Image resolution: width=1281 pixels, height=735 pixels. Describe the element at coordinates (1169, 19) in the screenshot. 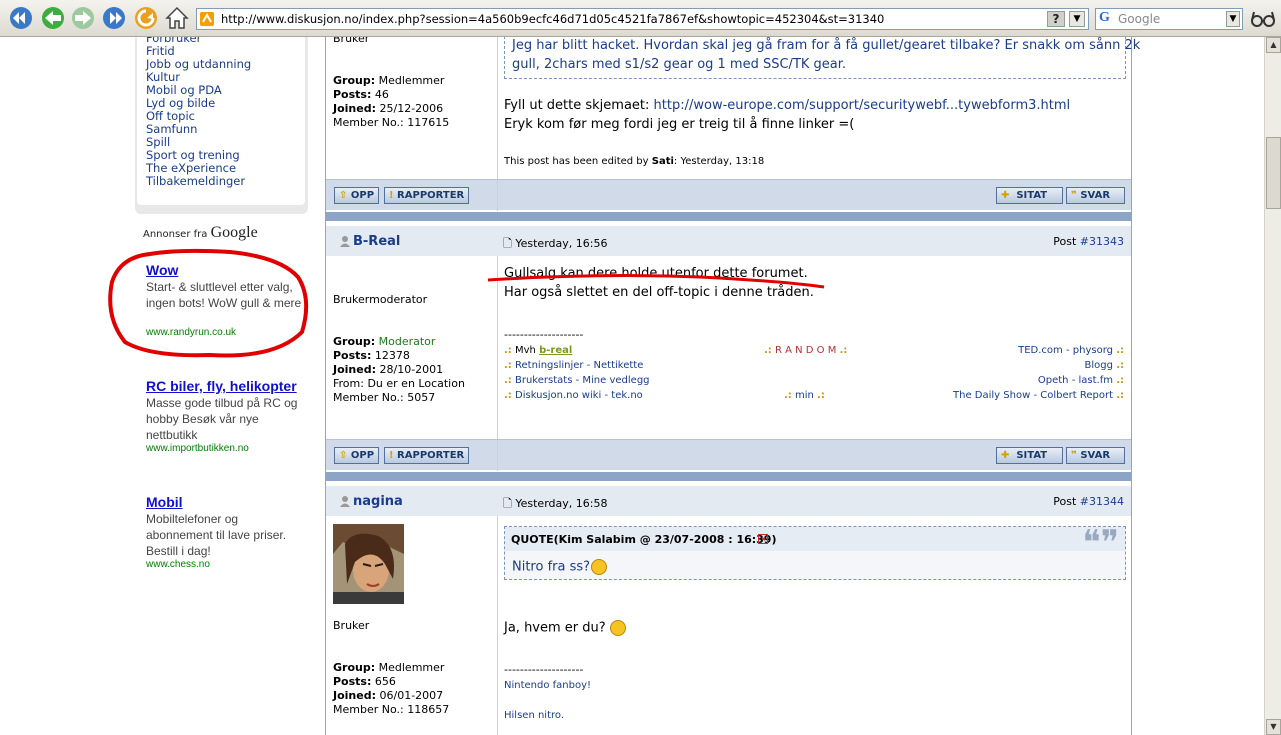

I see `search-box: G Google ▼` at that location.